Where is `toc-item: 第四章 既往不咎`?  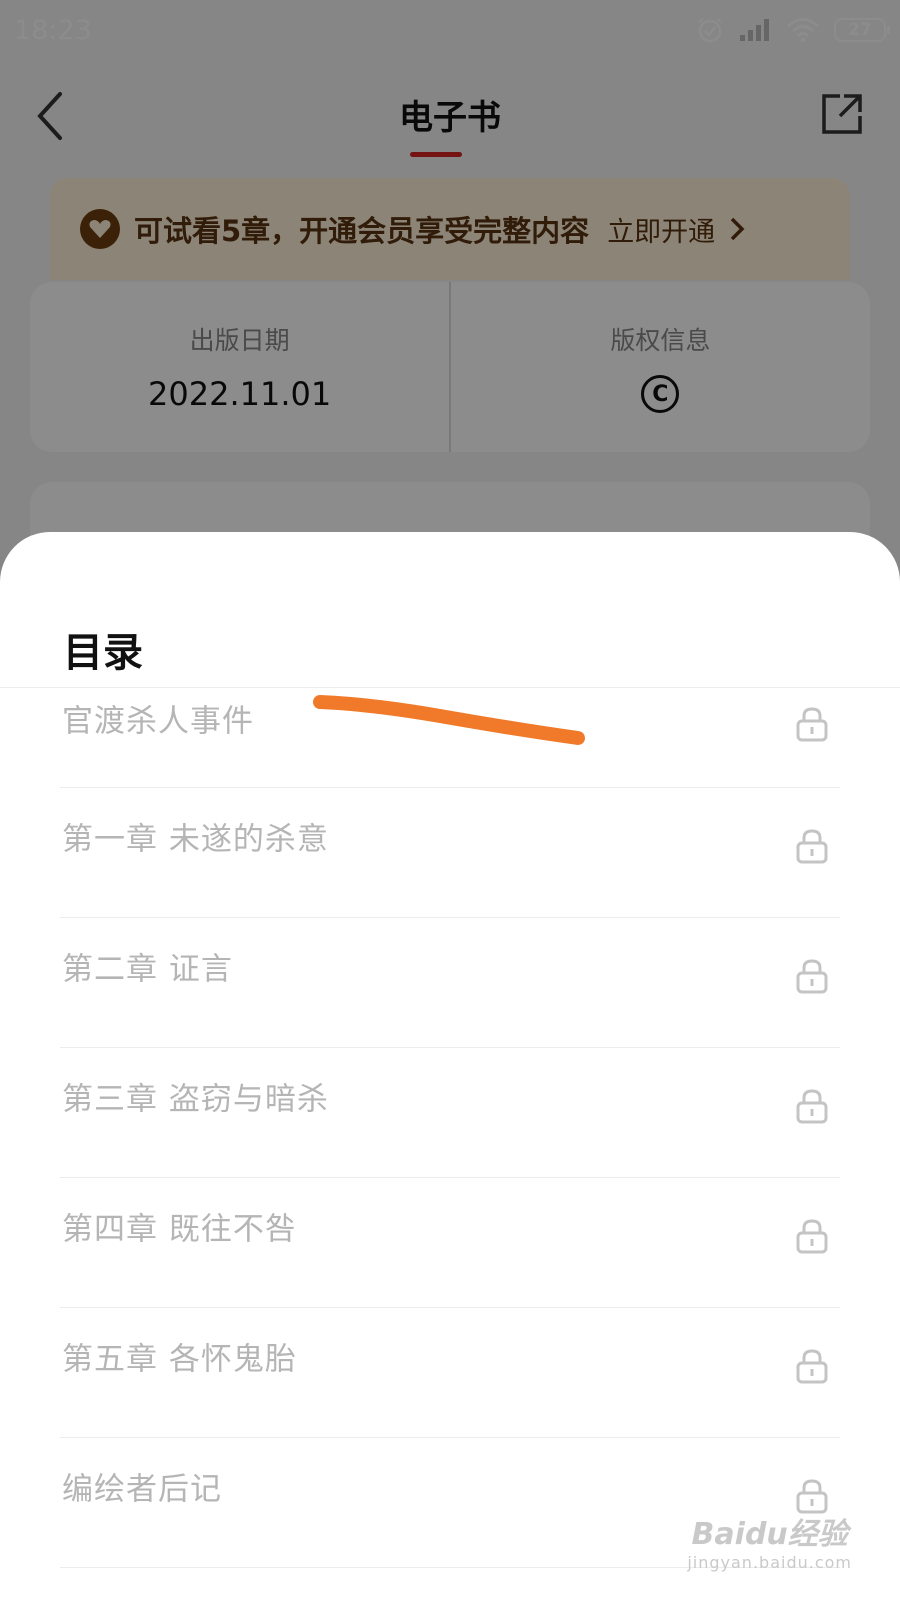 toc-item: 第四章 既往不咎 is located at coordinates (450, 1243).